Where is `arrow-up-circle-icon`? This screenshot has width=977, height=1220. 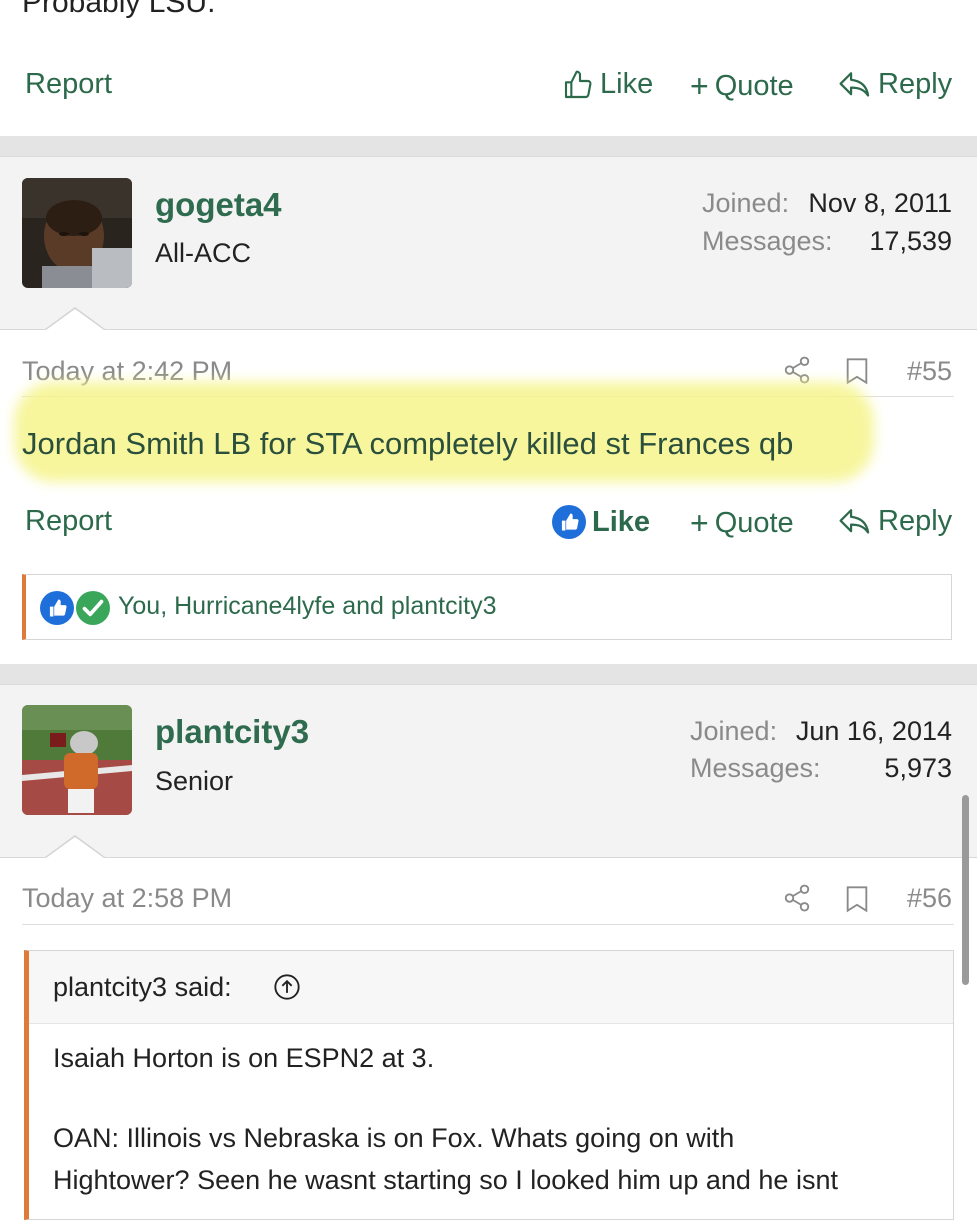 arrow-up-circle-icon is located at coordinates (287, 987).